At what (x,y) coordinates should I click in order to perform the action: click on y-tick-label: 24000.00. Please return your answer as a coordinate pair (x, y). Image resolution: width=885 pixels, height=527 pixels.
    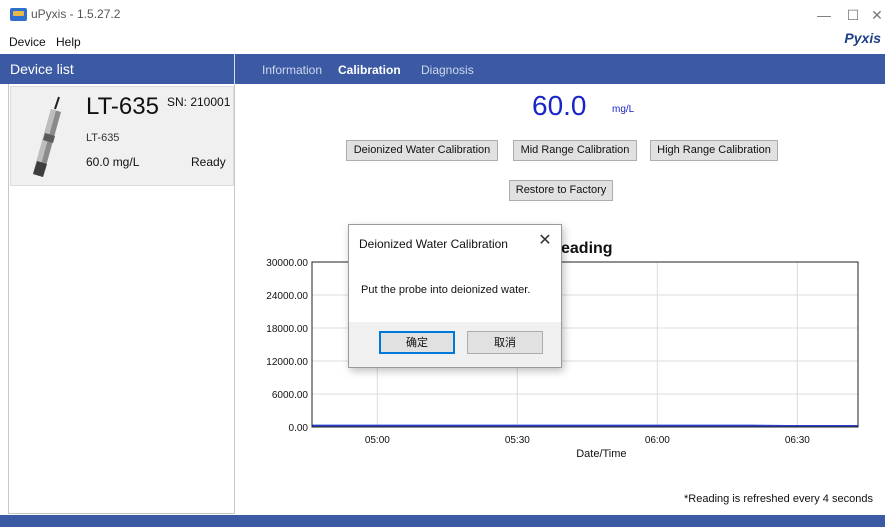
    Looking at the image, I should click on (287, 296).